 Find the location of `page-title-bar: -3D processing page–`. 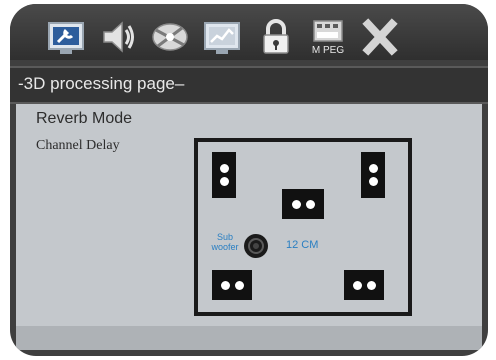

page-title-bar: -3D processing page– is located at coordinates (249, 85).